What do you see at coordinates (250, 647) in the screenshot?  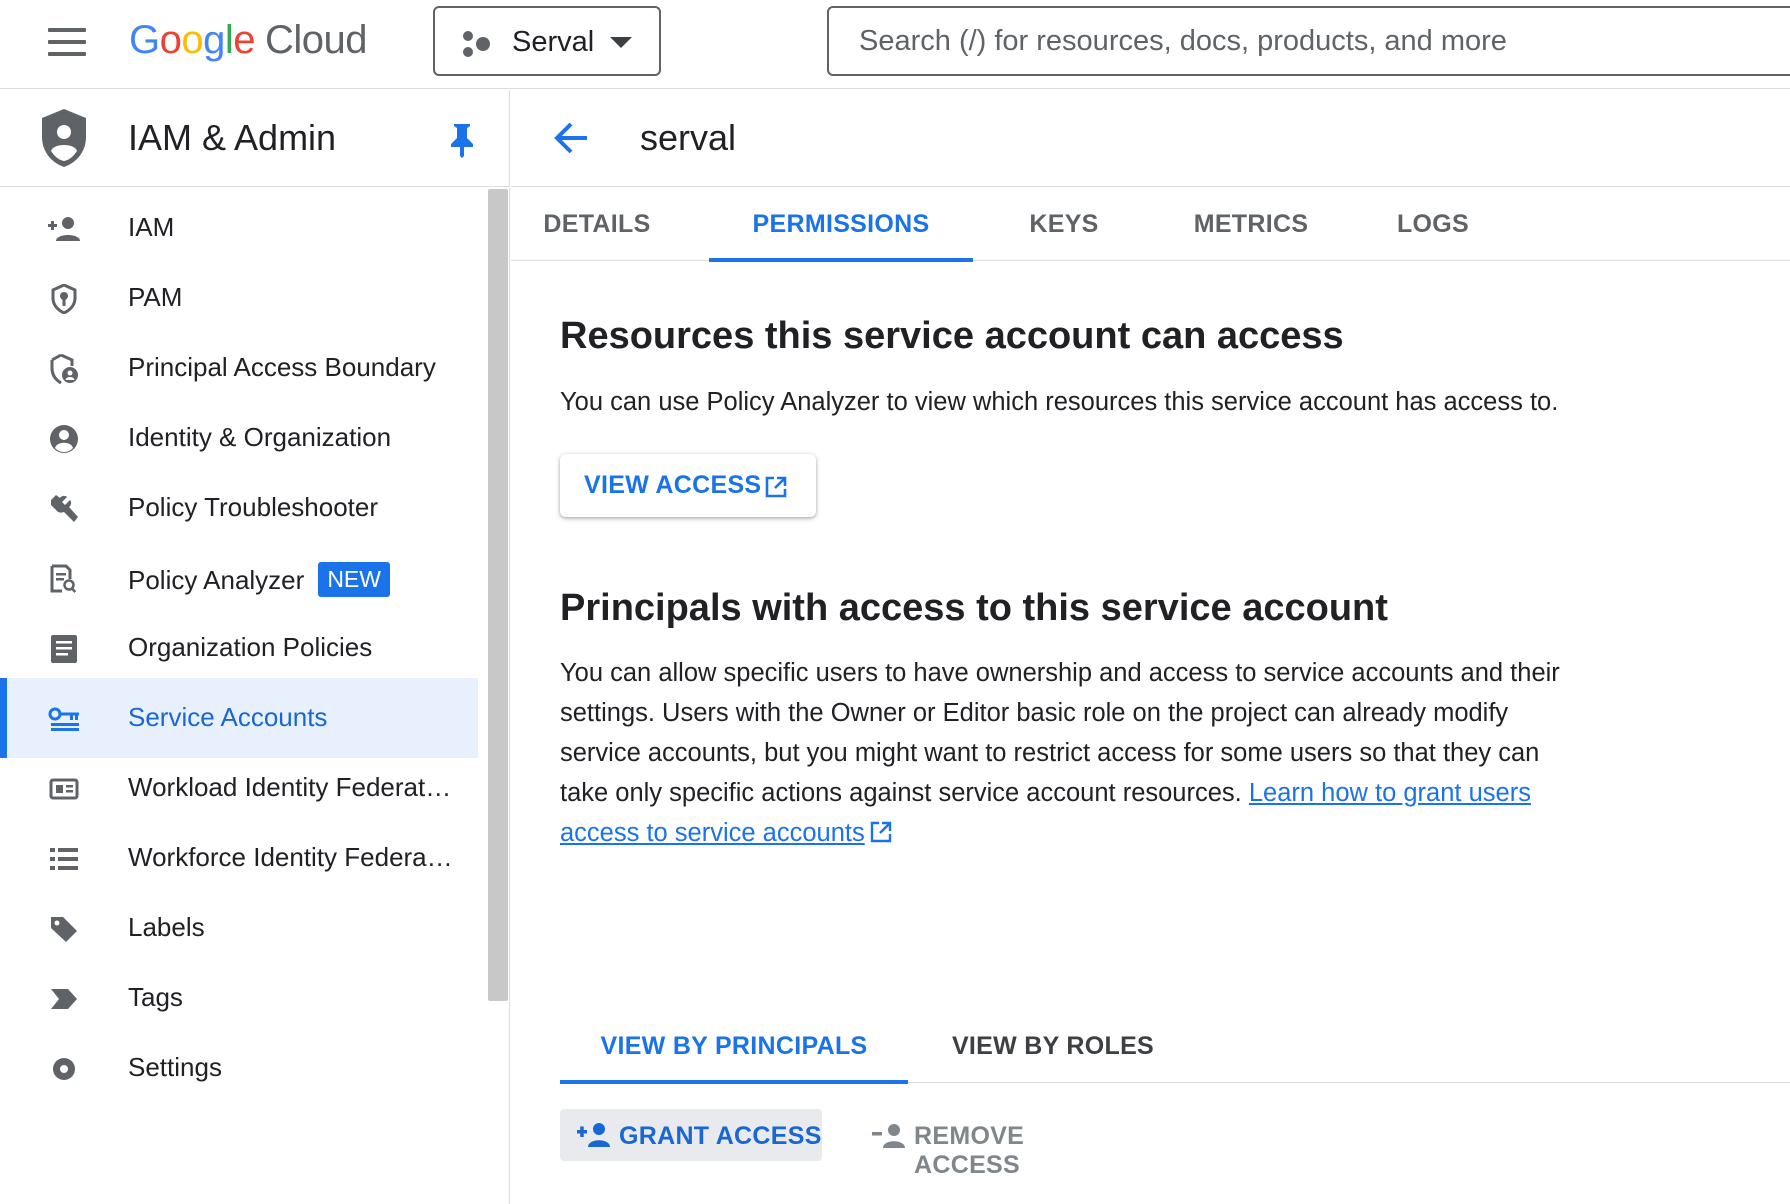 I see `sidebar-item-label: Organization Policies` at bounding box center [250, 647].